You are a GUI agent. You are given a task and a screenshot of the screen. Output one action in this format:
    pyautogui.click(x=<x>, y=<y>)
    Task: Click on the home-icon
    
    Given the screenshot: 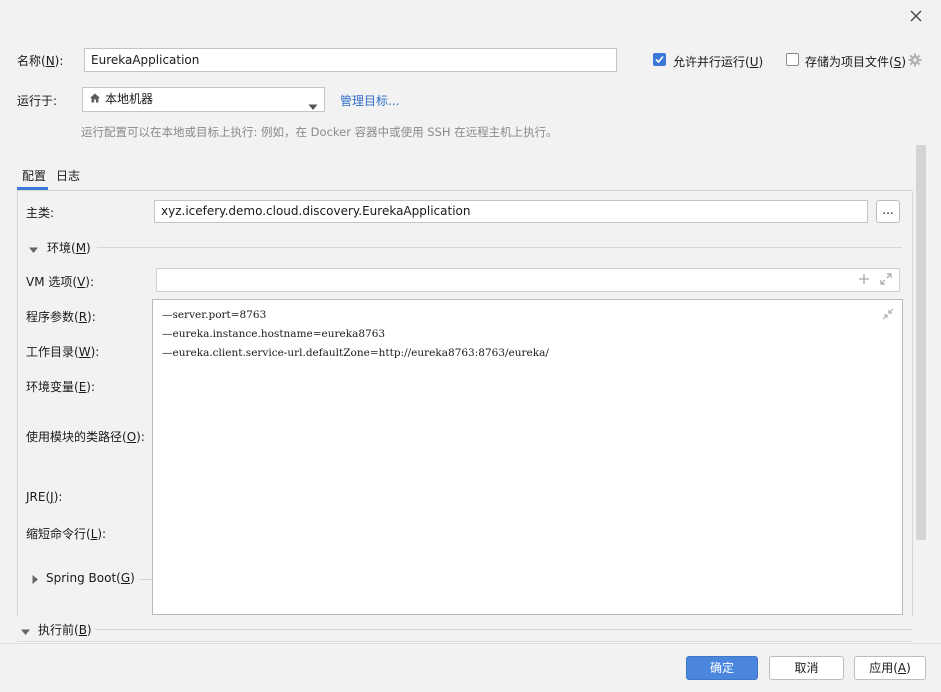 What is the action you would take?
    pyautogui.click(x=95, y=100)
    